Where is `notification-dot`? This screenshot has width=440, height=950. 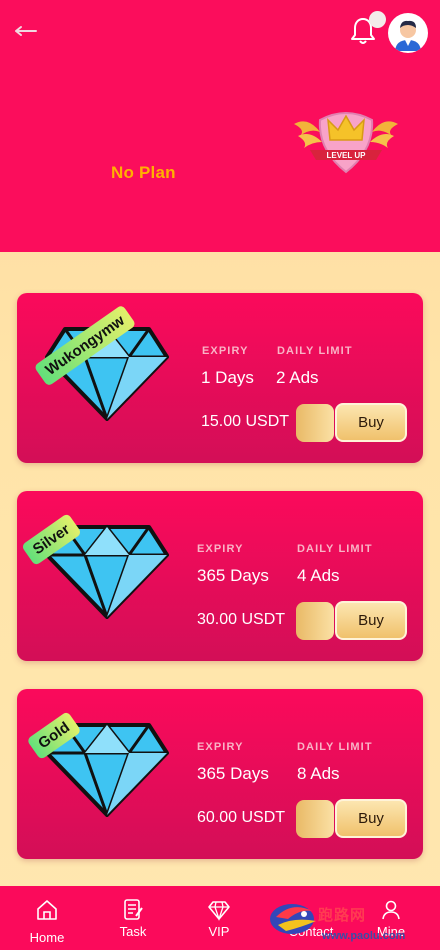 notification-dot is located at coordinates (377, 19).